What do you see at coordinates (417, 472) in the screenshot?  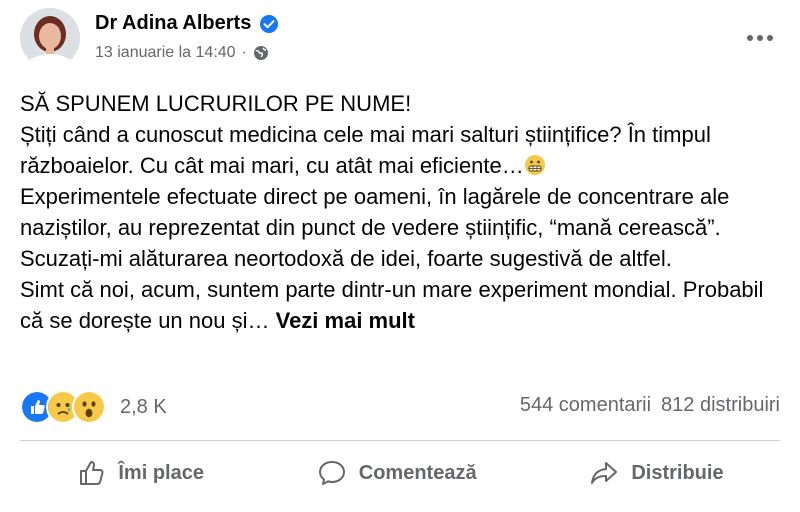 I see `comment-label: Comentează` at bounding box center [417, 472].